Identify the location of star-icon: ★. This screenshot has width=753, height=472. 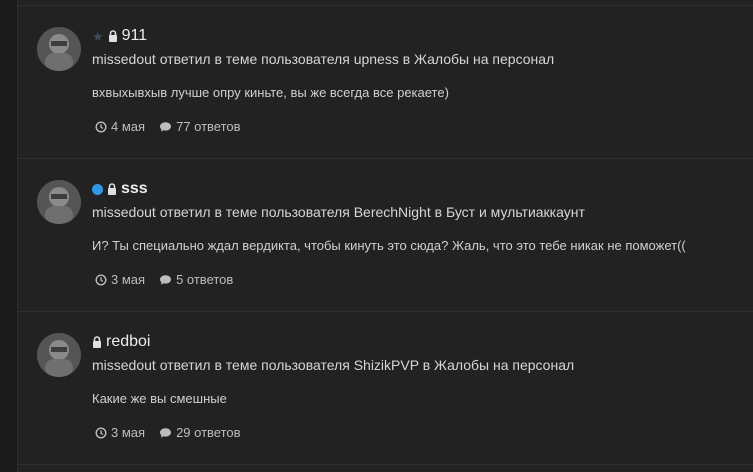
(98, 36).